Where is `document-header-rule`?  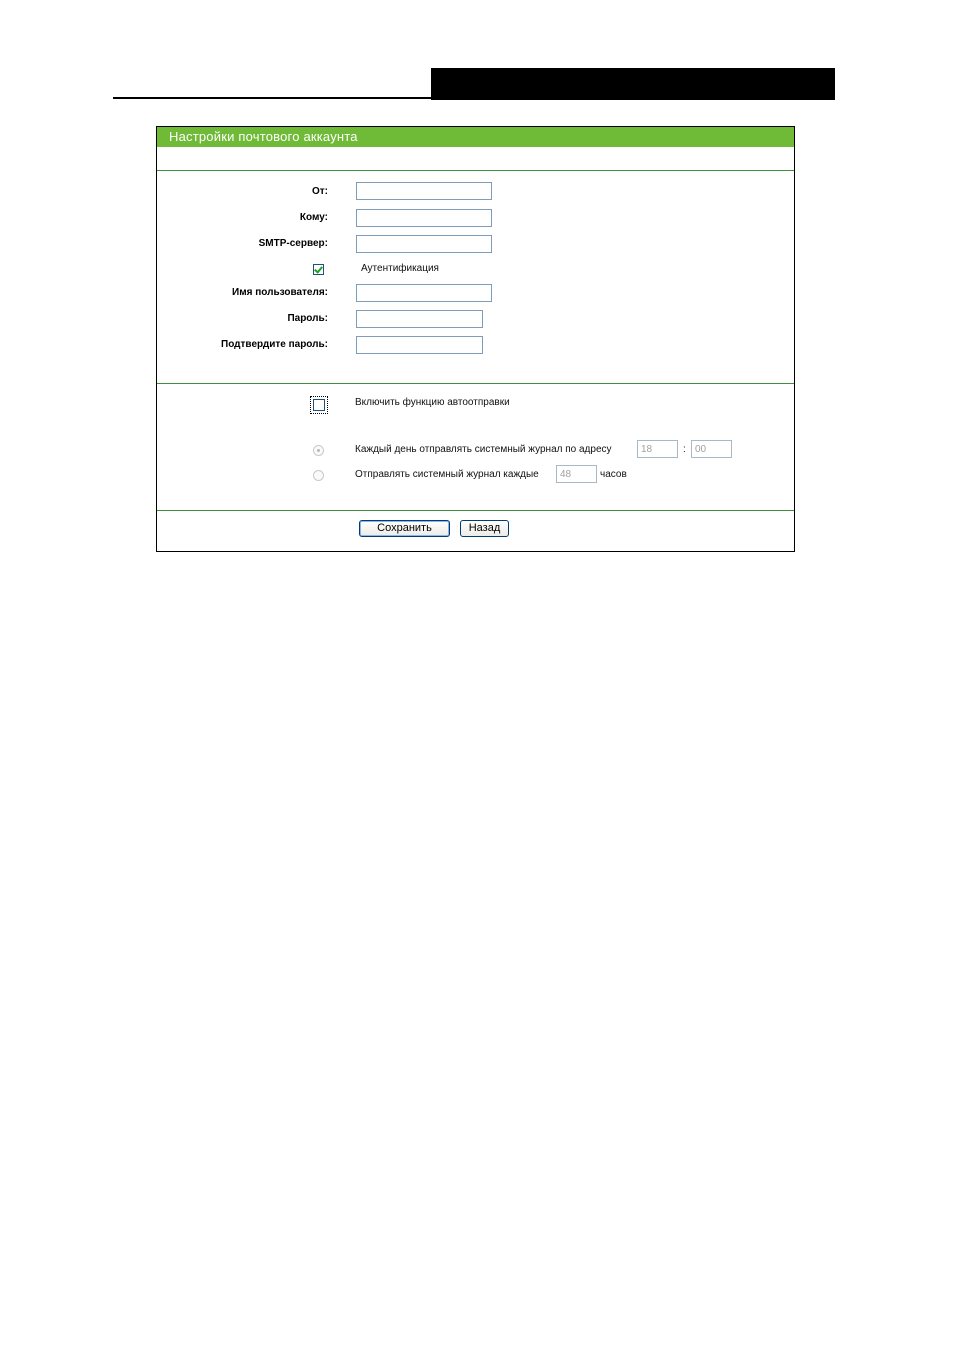
document-header-rule is located at coordinates (272, 98).